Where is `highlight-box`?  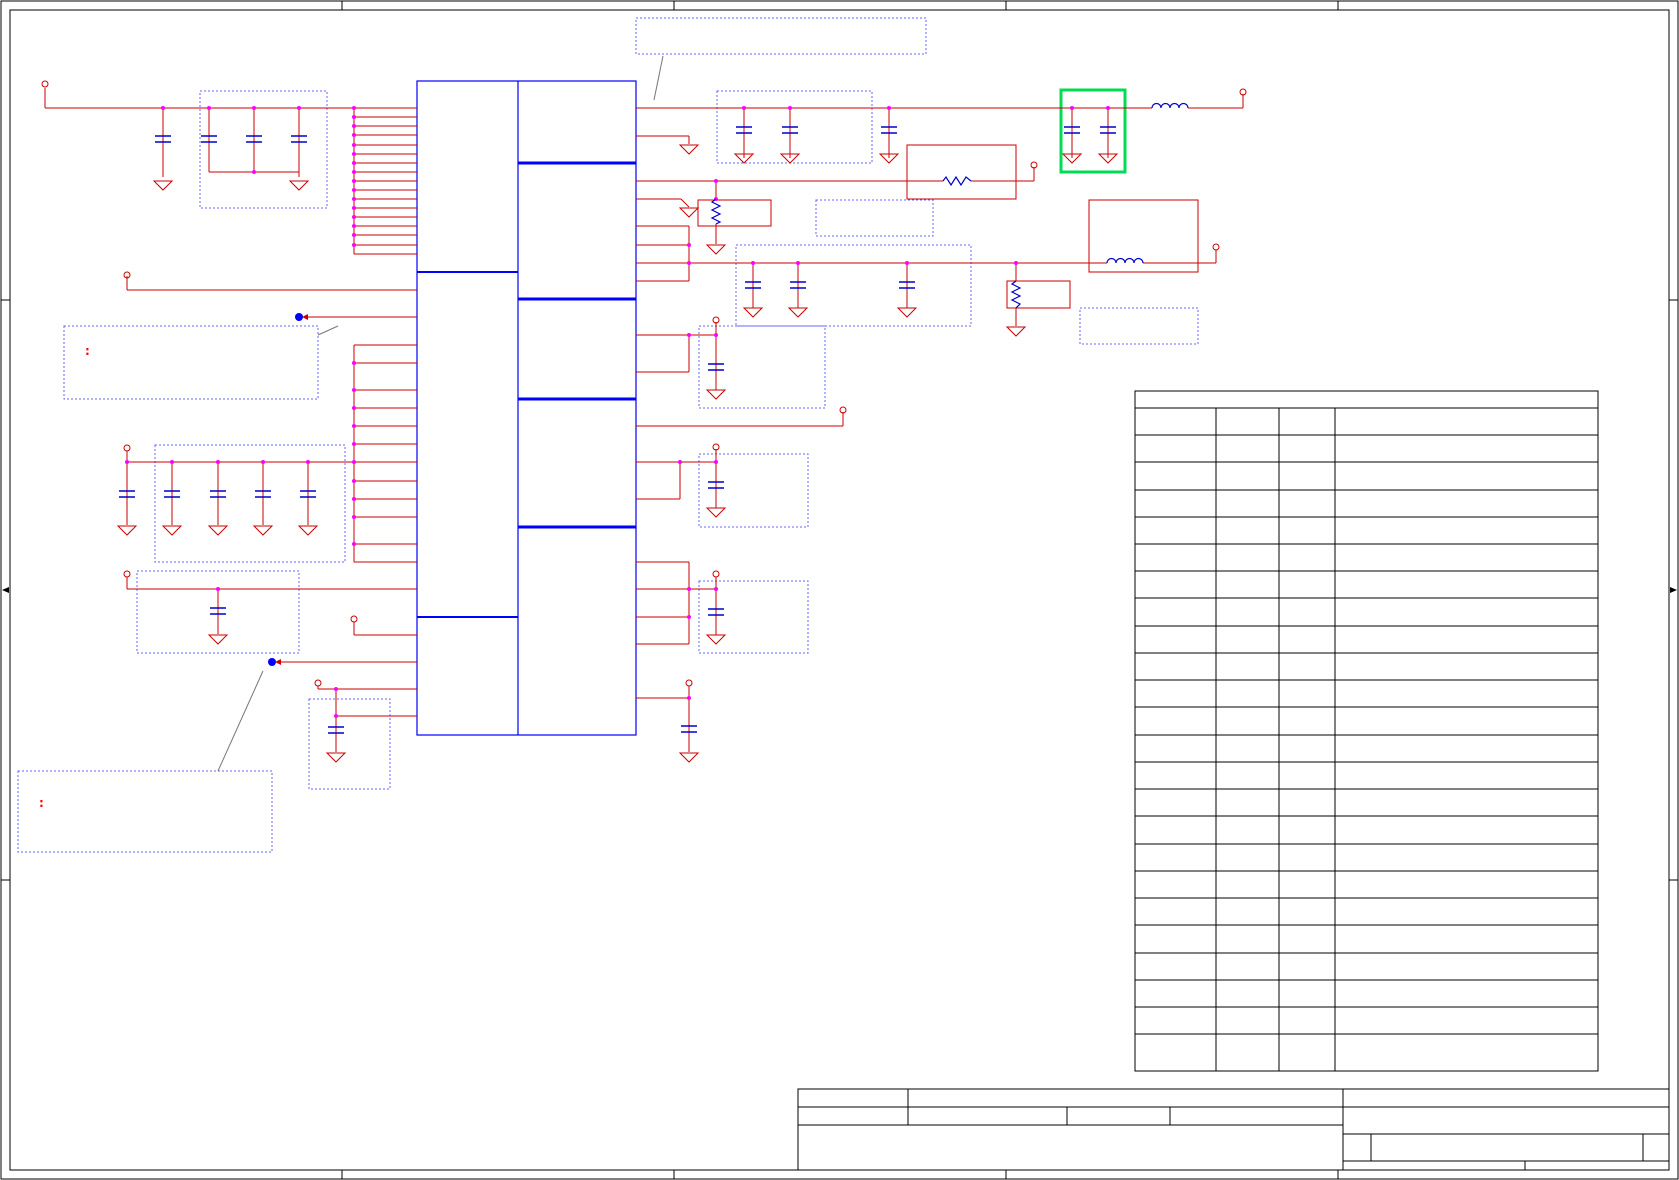 highlight-box is located at coordinates (1093, 131).